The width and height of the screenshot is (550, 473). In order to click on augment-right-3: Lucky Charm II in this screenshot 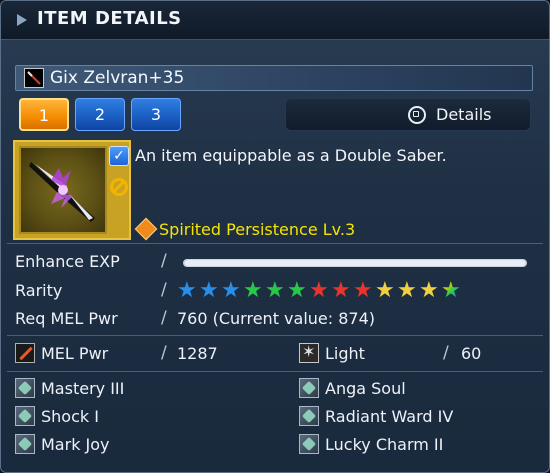, I will do `click(384, 444)`.